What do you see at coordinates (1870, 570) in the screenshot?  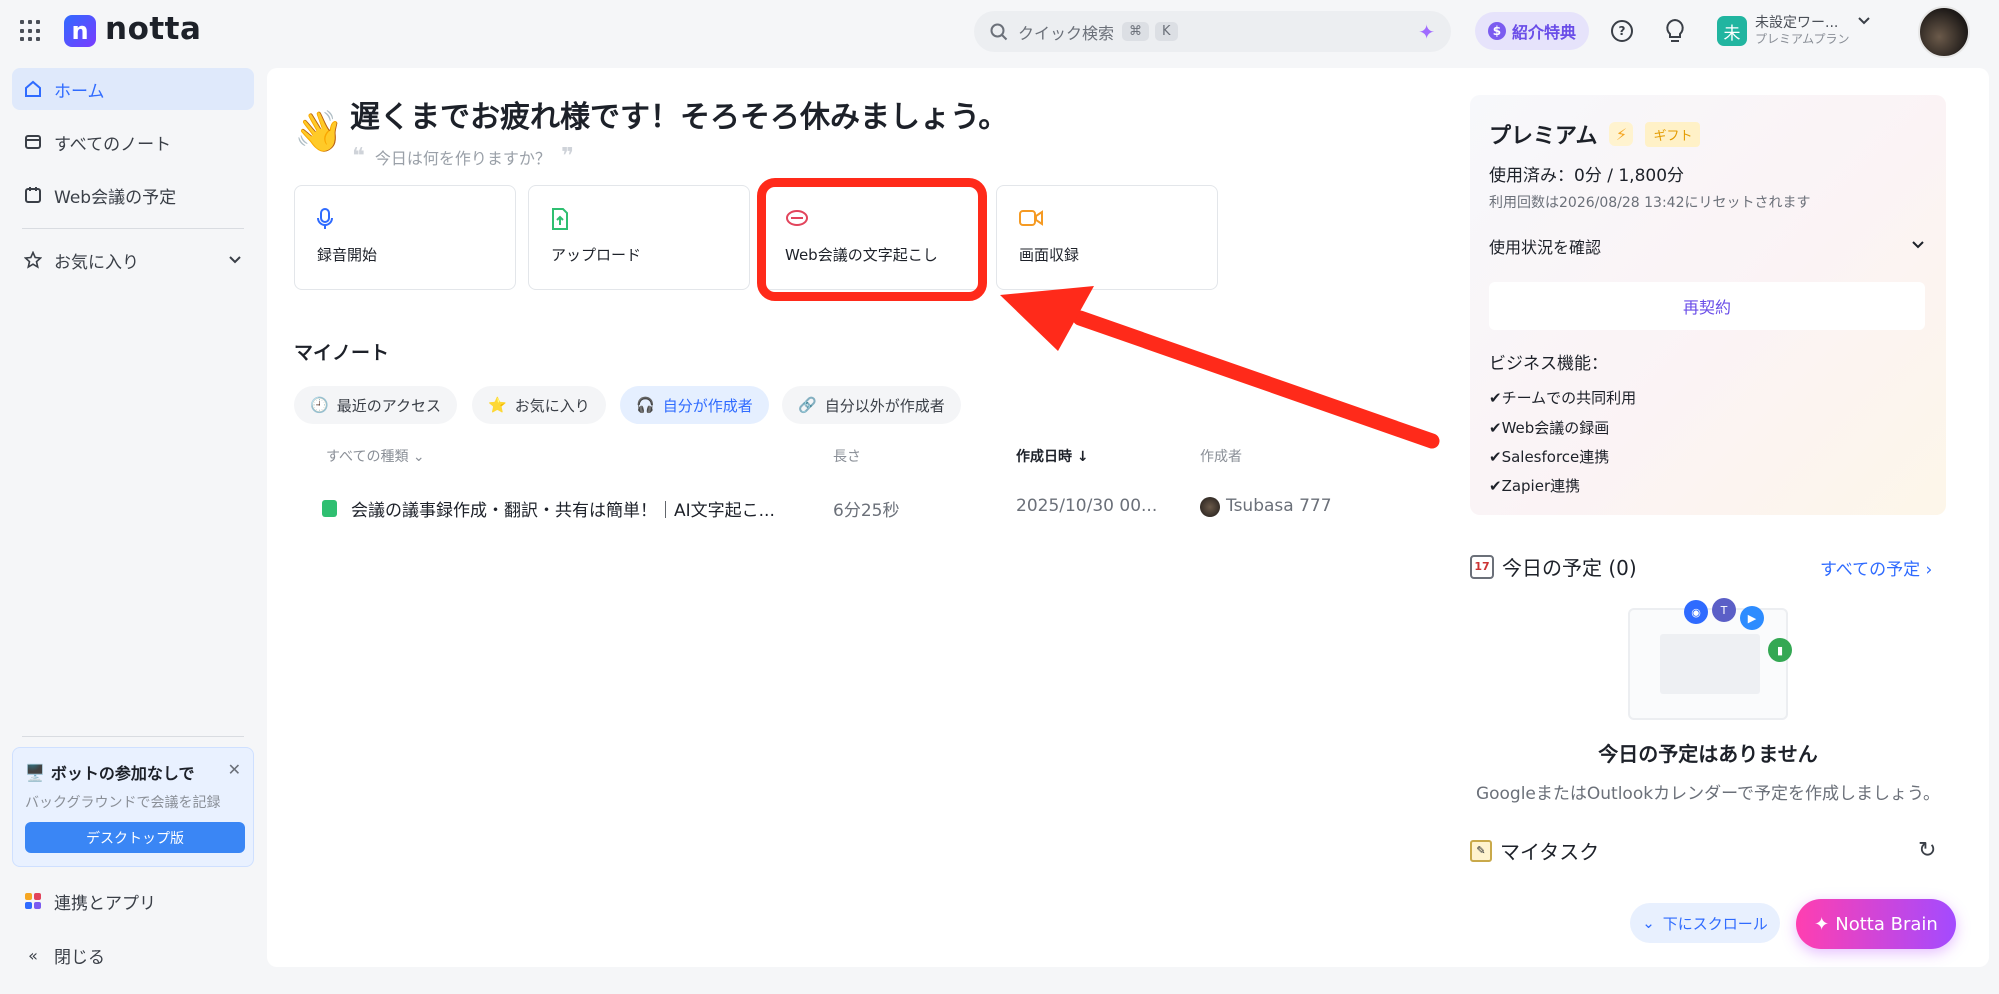 I see `link-label: すべての予定` at bounding box center [1870, 570].